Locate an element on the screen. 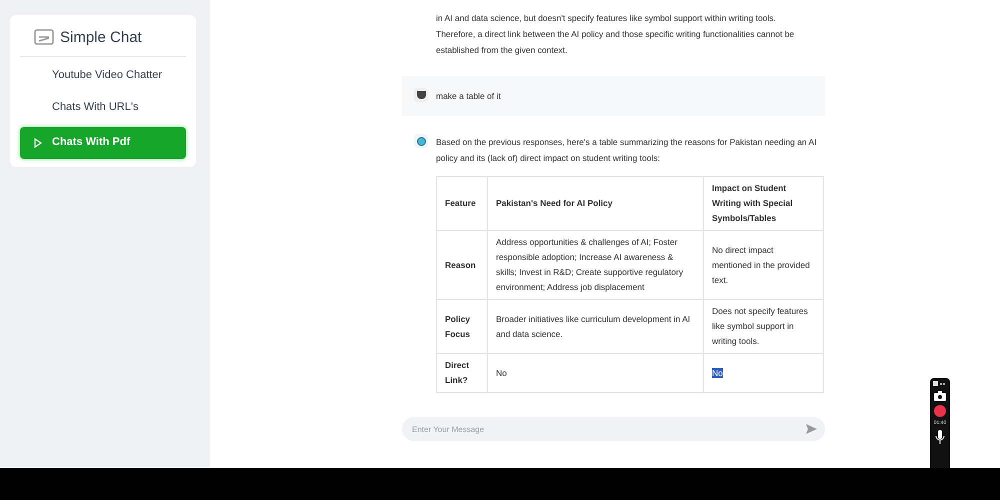 The image size is (1000, 500). record-icon is located at coordinates (940, 411).